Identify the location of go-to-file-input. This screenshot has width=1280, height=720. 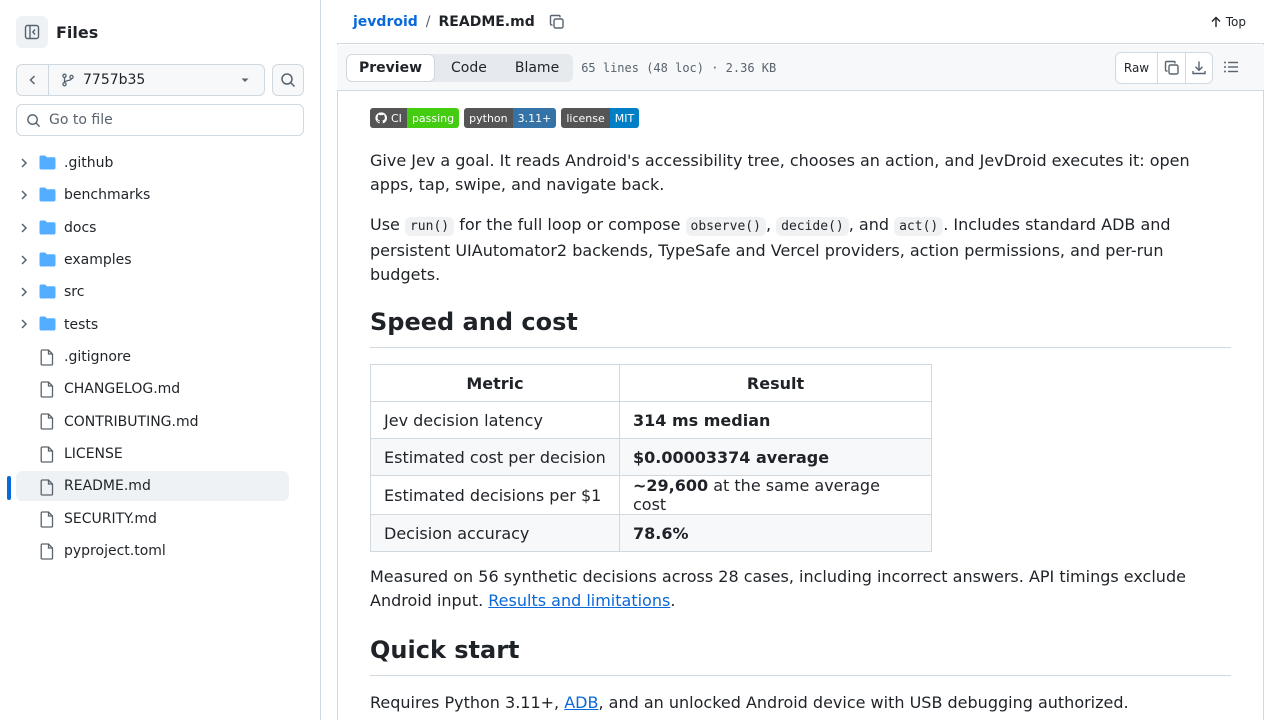
(169, 120).